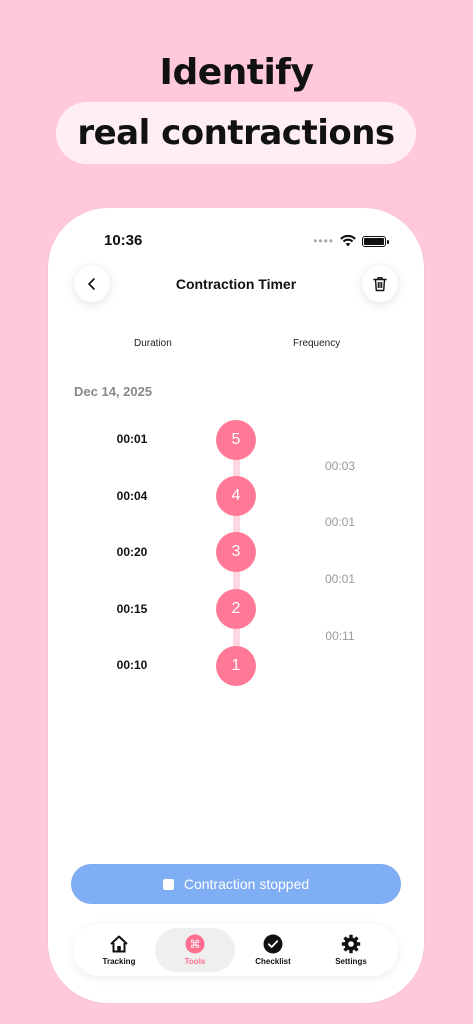 Image resolution: width=473 pixels, height=1024 pixels. Describe the element at coordinates (119, 961) in the screenshot. I see `tab-tracking-label: Tracking` at that location.